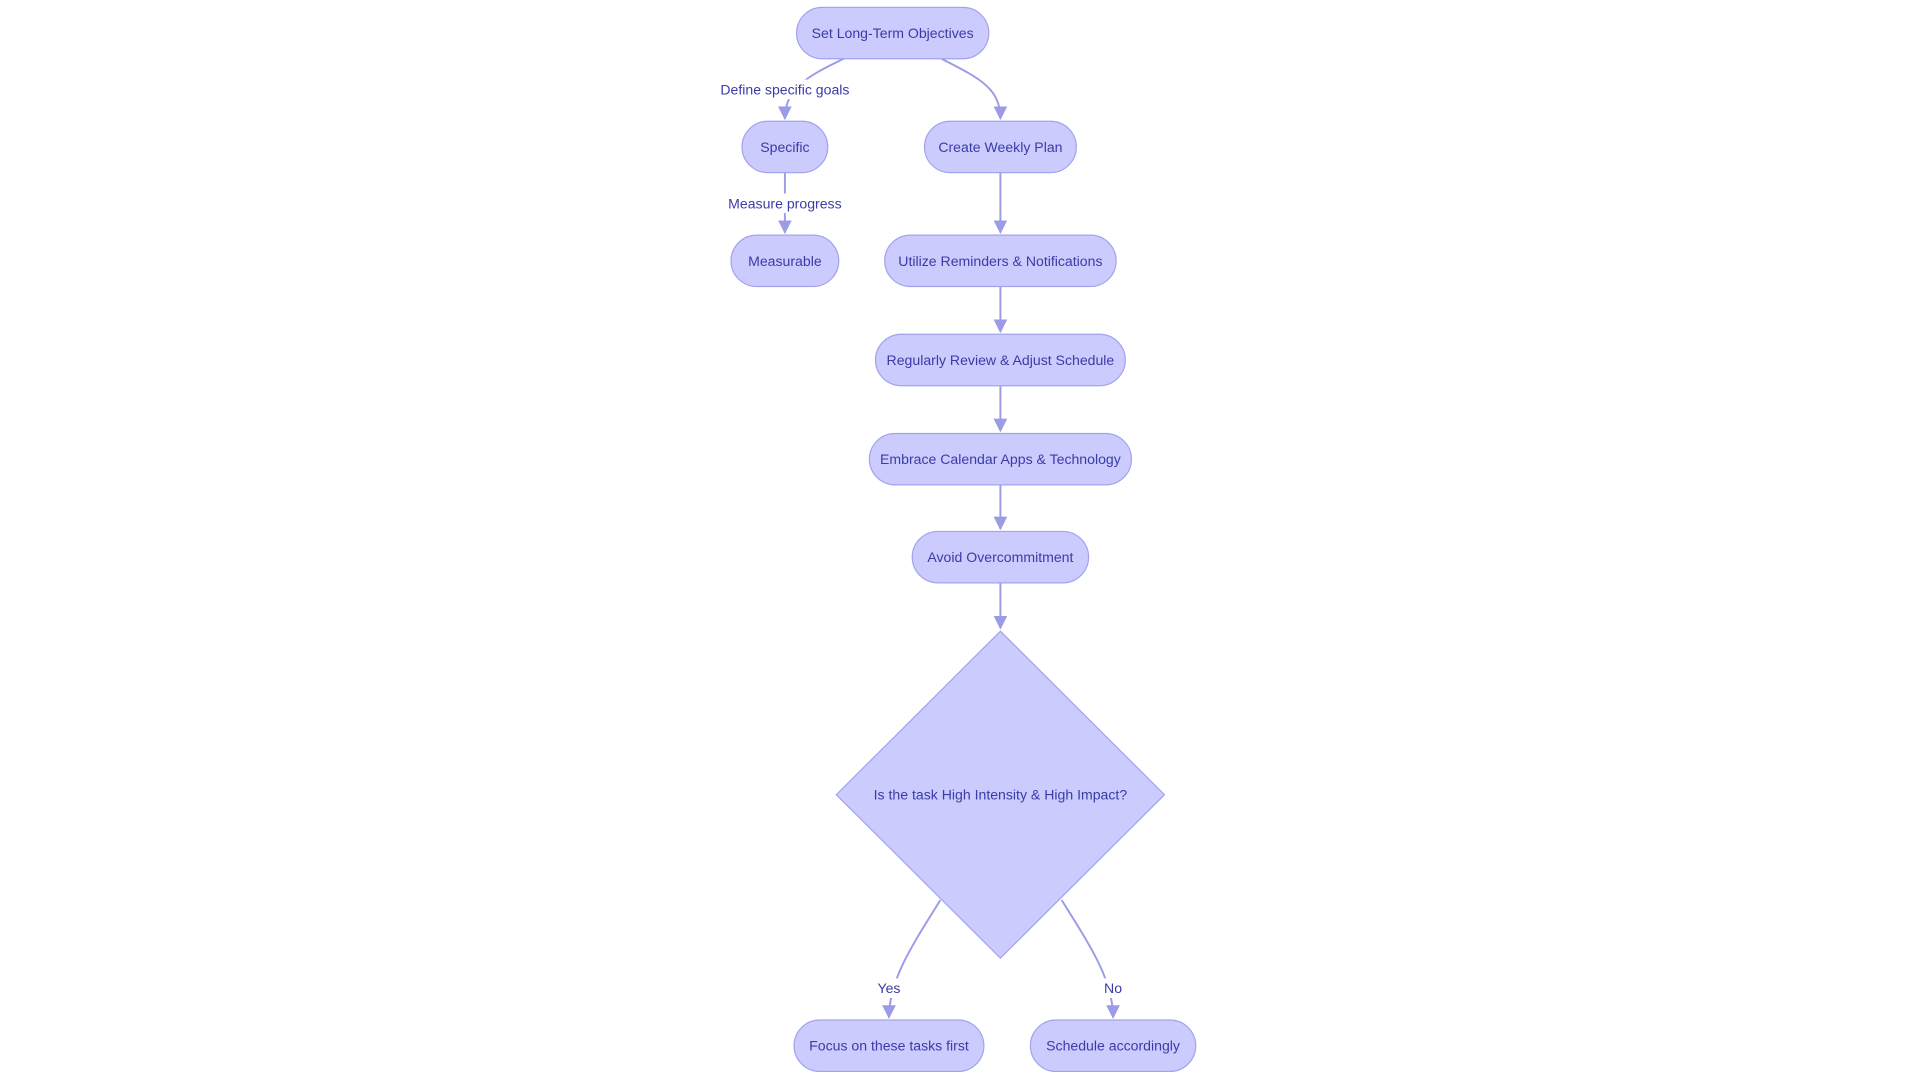 The width and height of the screenshot is (1920, 1080). I want to click on node-label: Utilize Reminders & Notifications, so click(1000, 261).